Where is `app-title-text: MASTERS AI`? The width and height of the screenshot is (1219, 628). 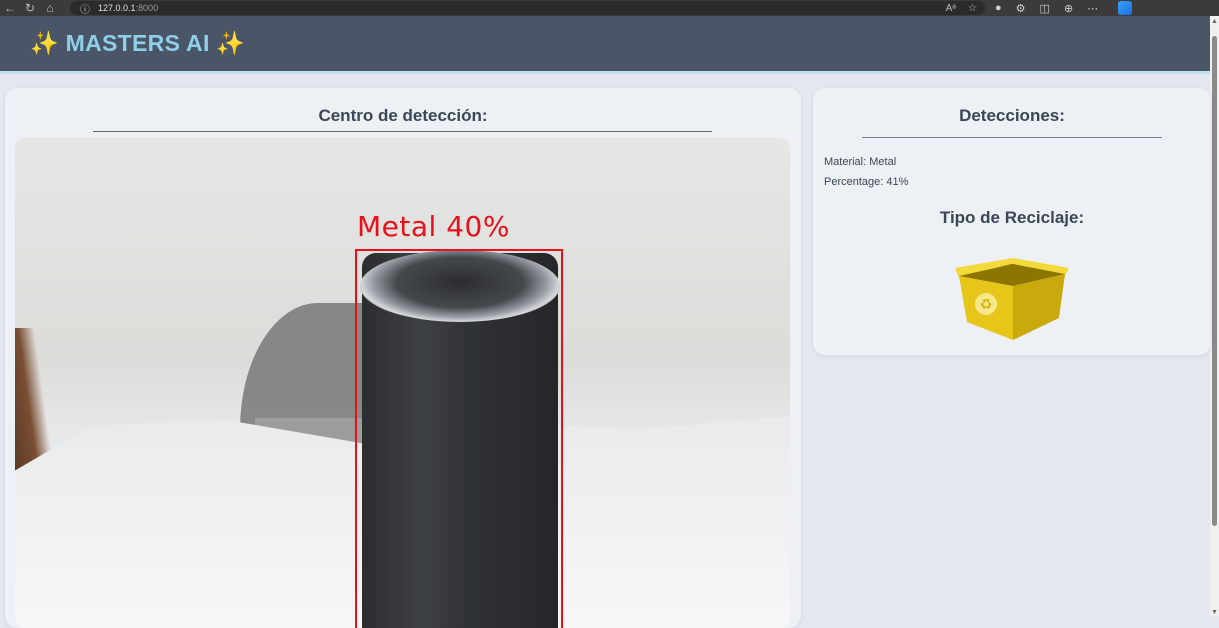
app-title-text: MASTERS AI is located at coordinates (137, 43).